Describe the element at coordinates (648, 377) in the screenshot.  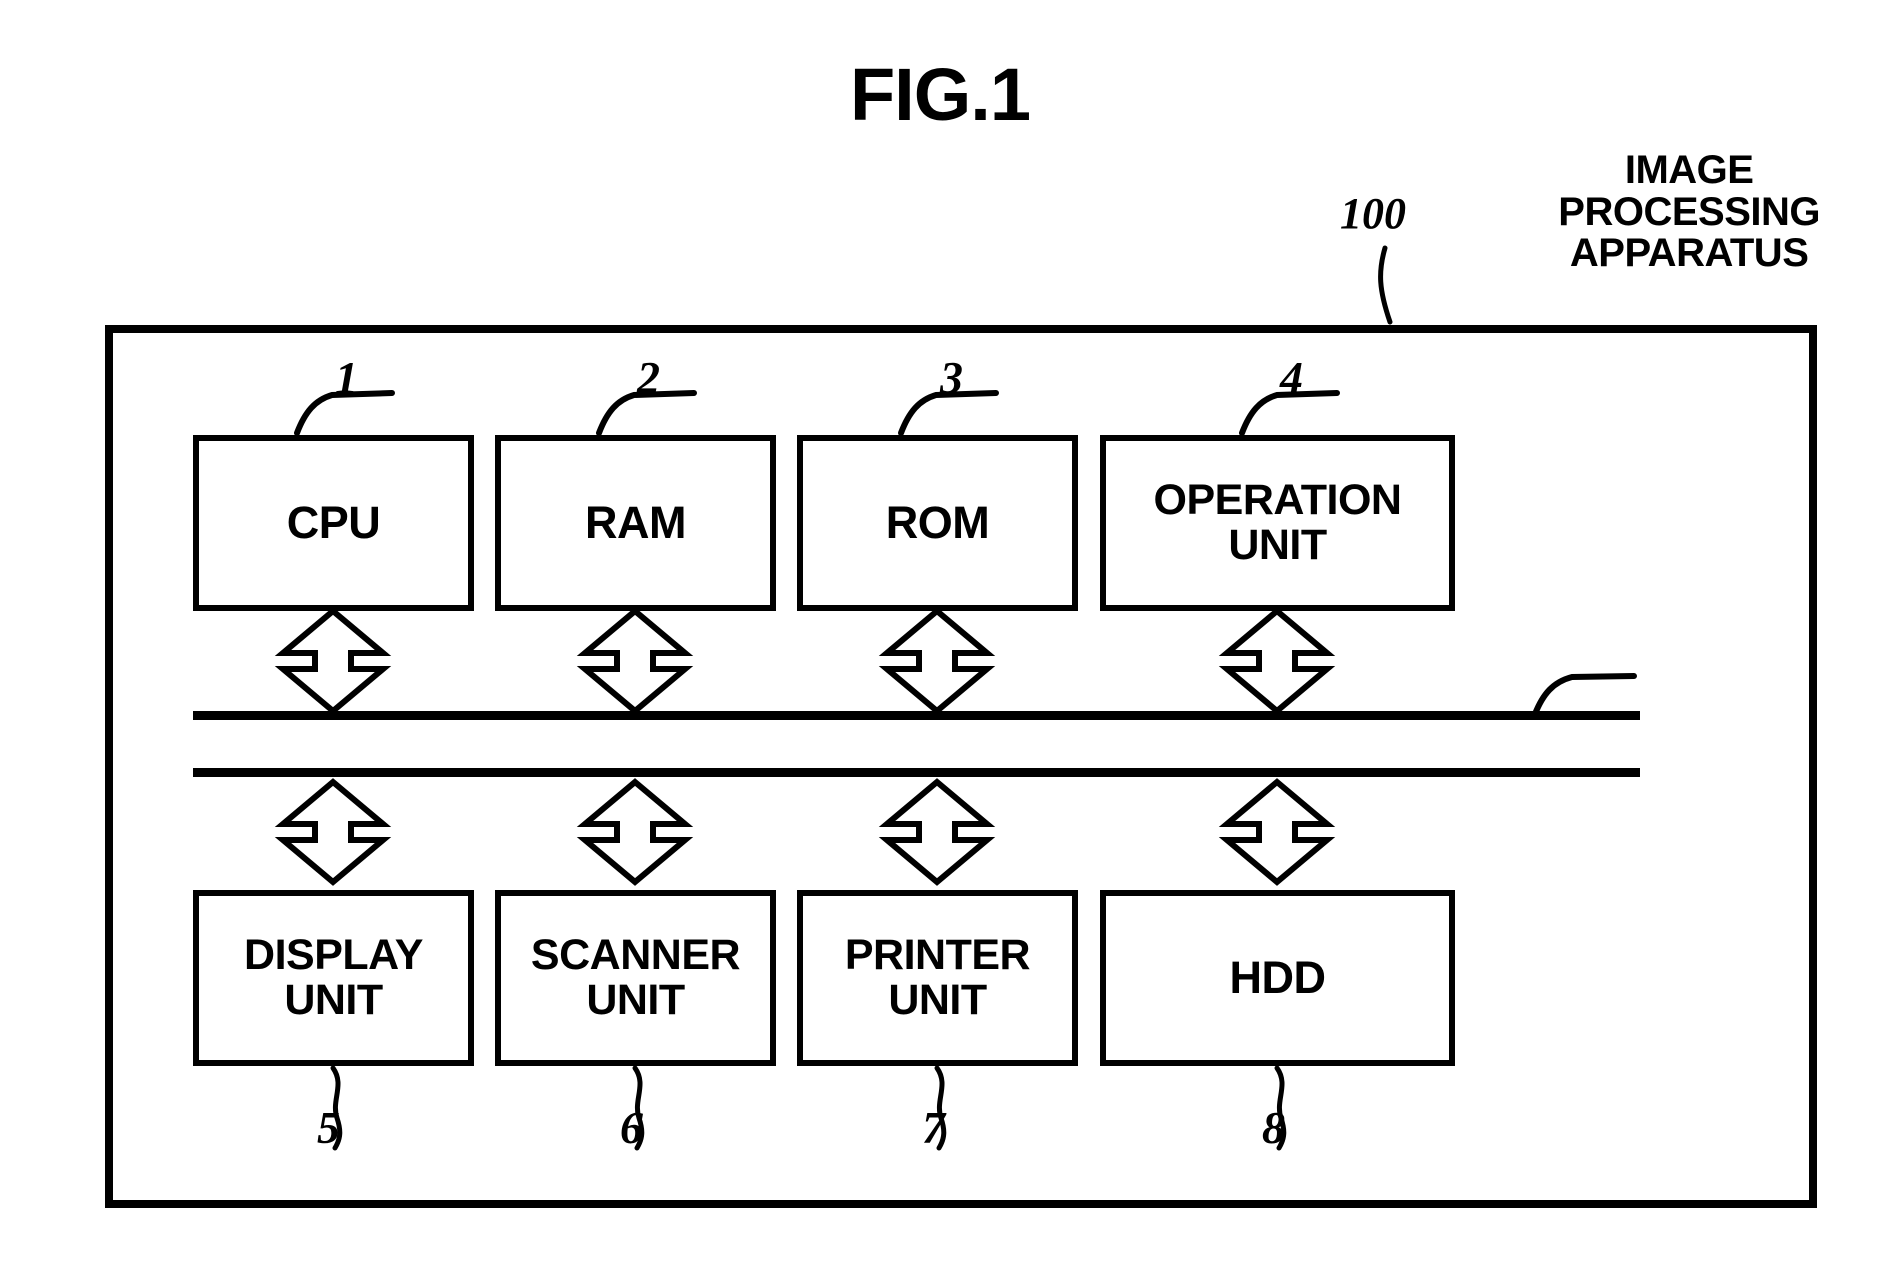
I see `reference-numeral-2: 2` at that location.